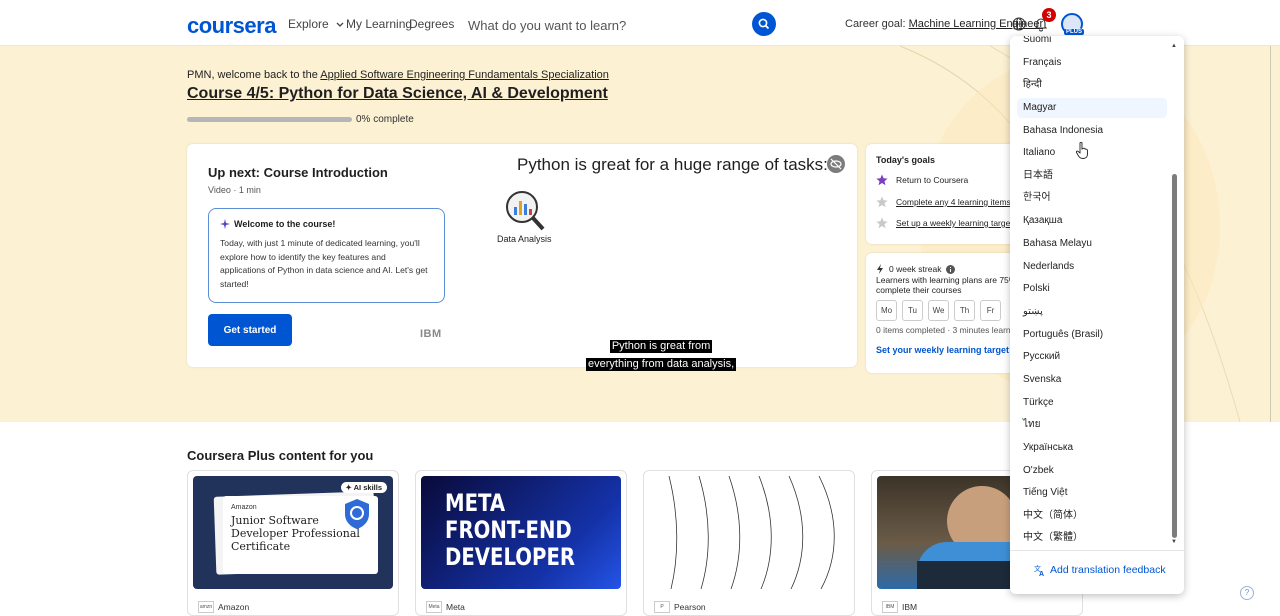 The width and height of the screenshot is (1280, 616). What do you see at coordinates (1092, 448) in the screenshot?
I see `language-option: Українська` at bounding box center [1092, 448].